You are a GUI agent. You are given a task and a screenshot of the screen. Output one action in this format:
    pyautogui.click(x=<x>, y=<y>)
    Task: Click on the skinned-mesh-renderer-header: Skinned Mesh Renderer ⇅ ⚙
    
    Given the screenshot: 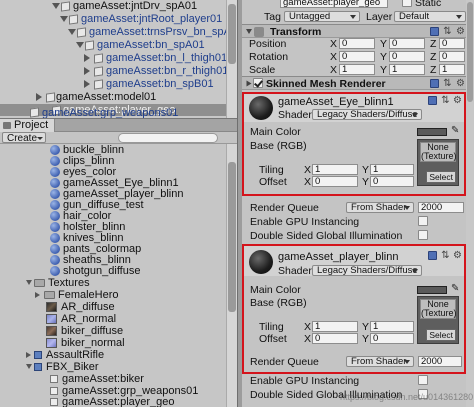 What is the action you would take?
    pyautogui.click(x=358, y=83)
    